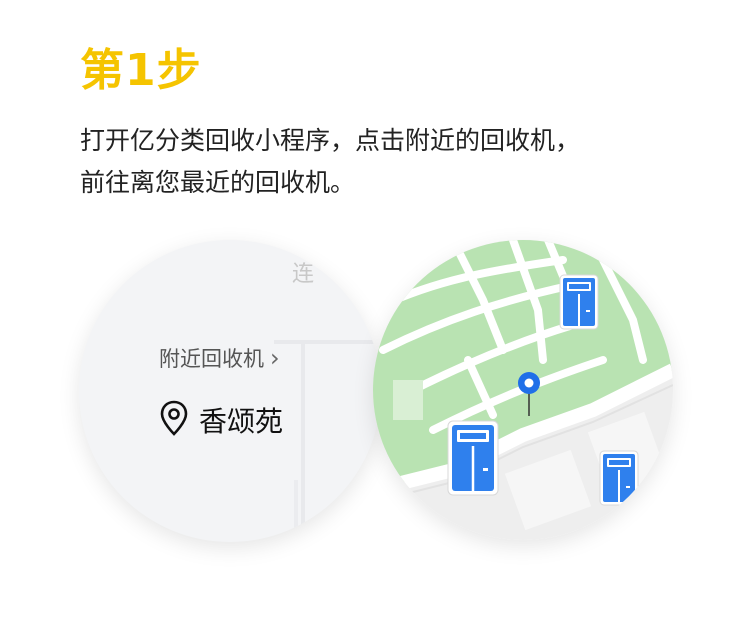  I want to click on nearby-label: 附近回收机, so click(211, 359).